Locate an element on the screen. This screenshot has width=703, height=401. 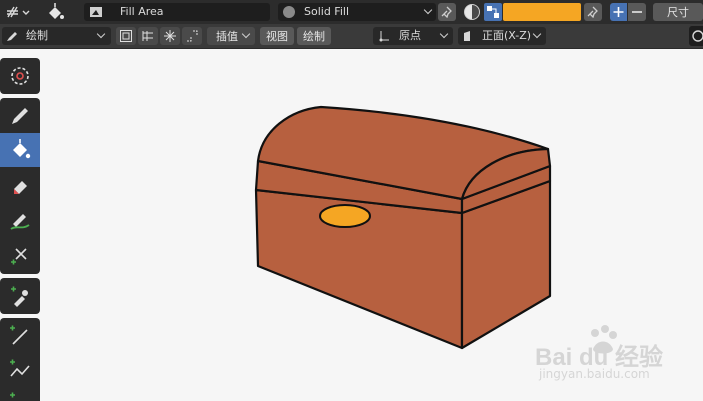
size-button-label: 尺寸 is located at coordinates (678, 12).